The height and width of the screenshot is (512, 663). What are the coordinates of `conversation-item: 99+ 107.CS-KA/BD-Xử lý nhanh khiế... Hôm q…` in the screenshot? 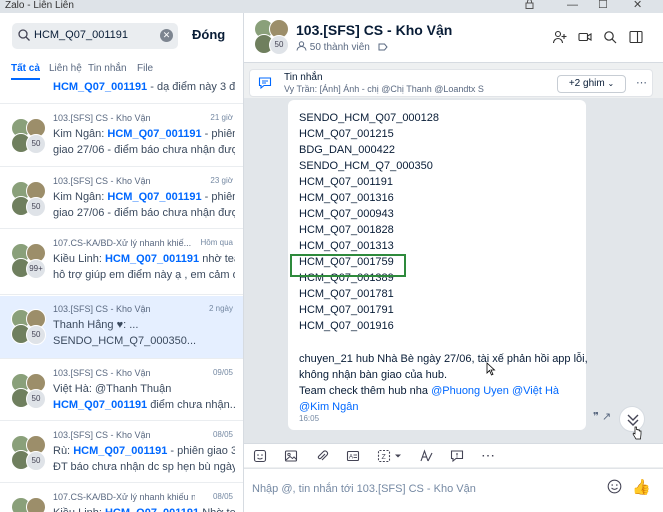 It's located at (121, 262).